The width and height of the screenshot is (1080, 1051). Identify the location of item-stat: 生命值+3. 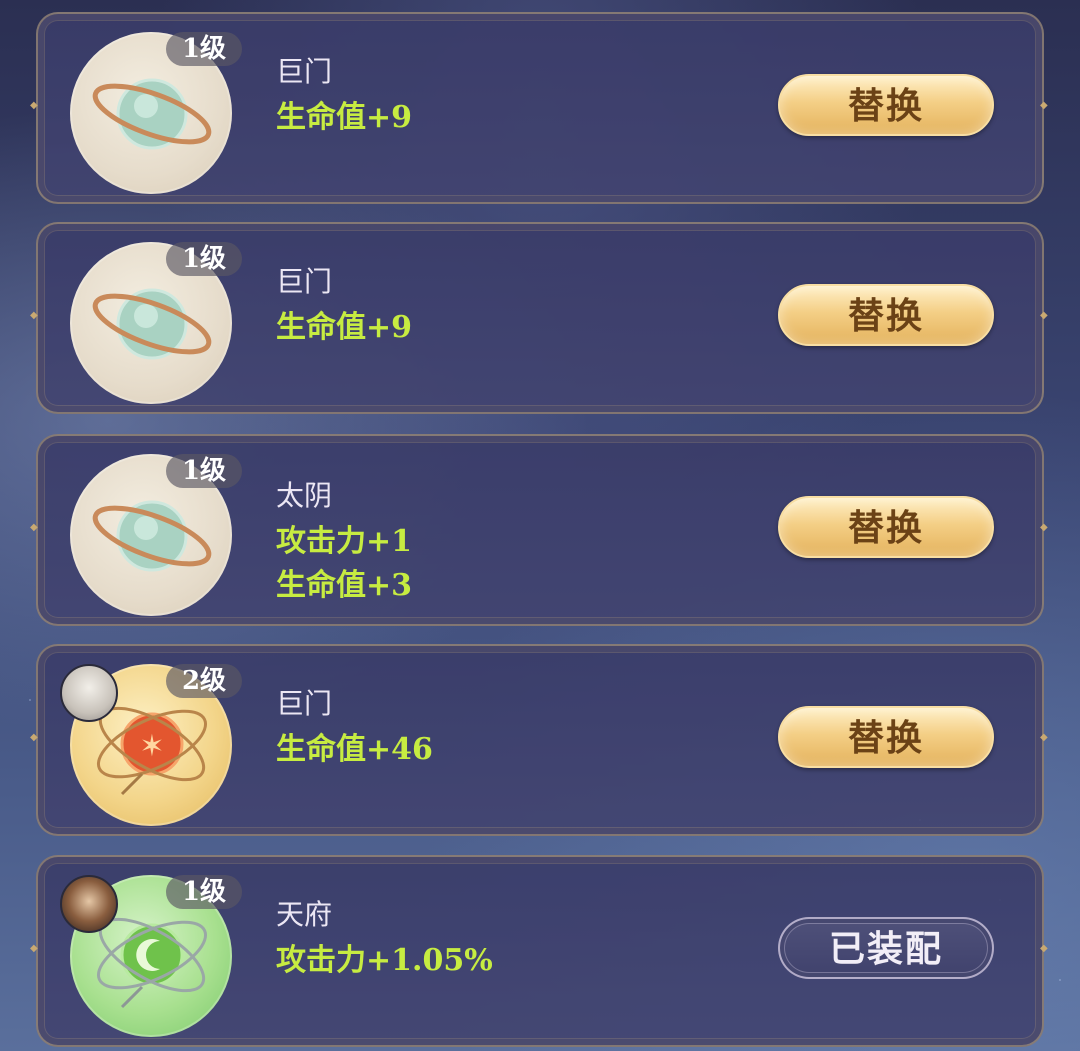
(344, 585).